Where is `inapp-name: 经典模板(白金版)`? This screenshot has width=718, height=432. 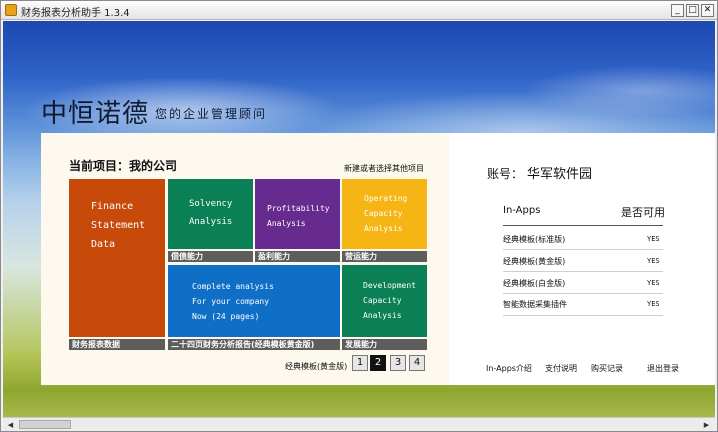 inapp-name: 经典模板(白金版) is located at coordinates (534, 283).